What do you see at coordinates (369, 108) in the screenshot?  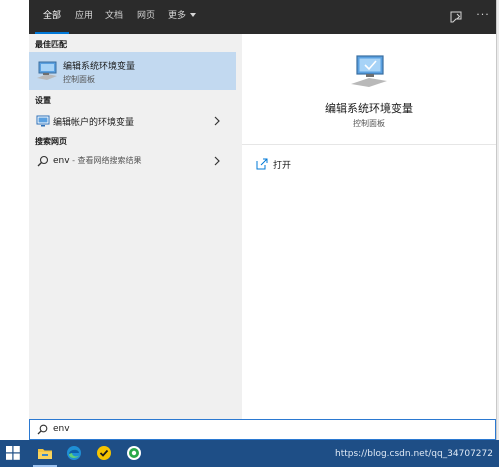 I see `preview-title: 编辑系统环境变量` at bounding box center [369, 108].